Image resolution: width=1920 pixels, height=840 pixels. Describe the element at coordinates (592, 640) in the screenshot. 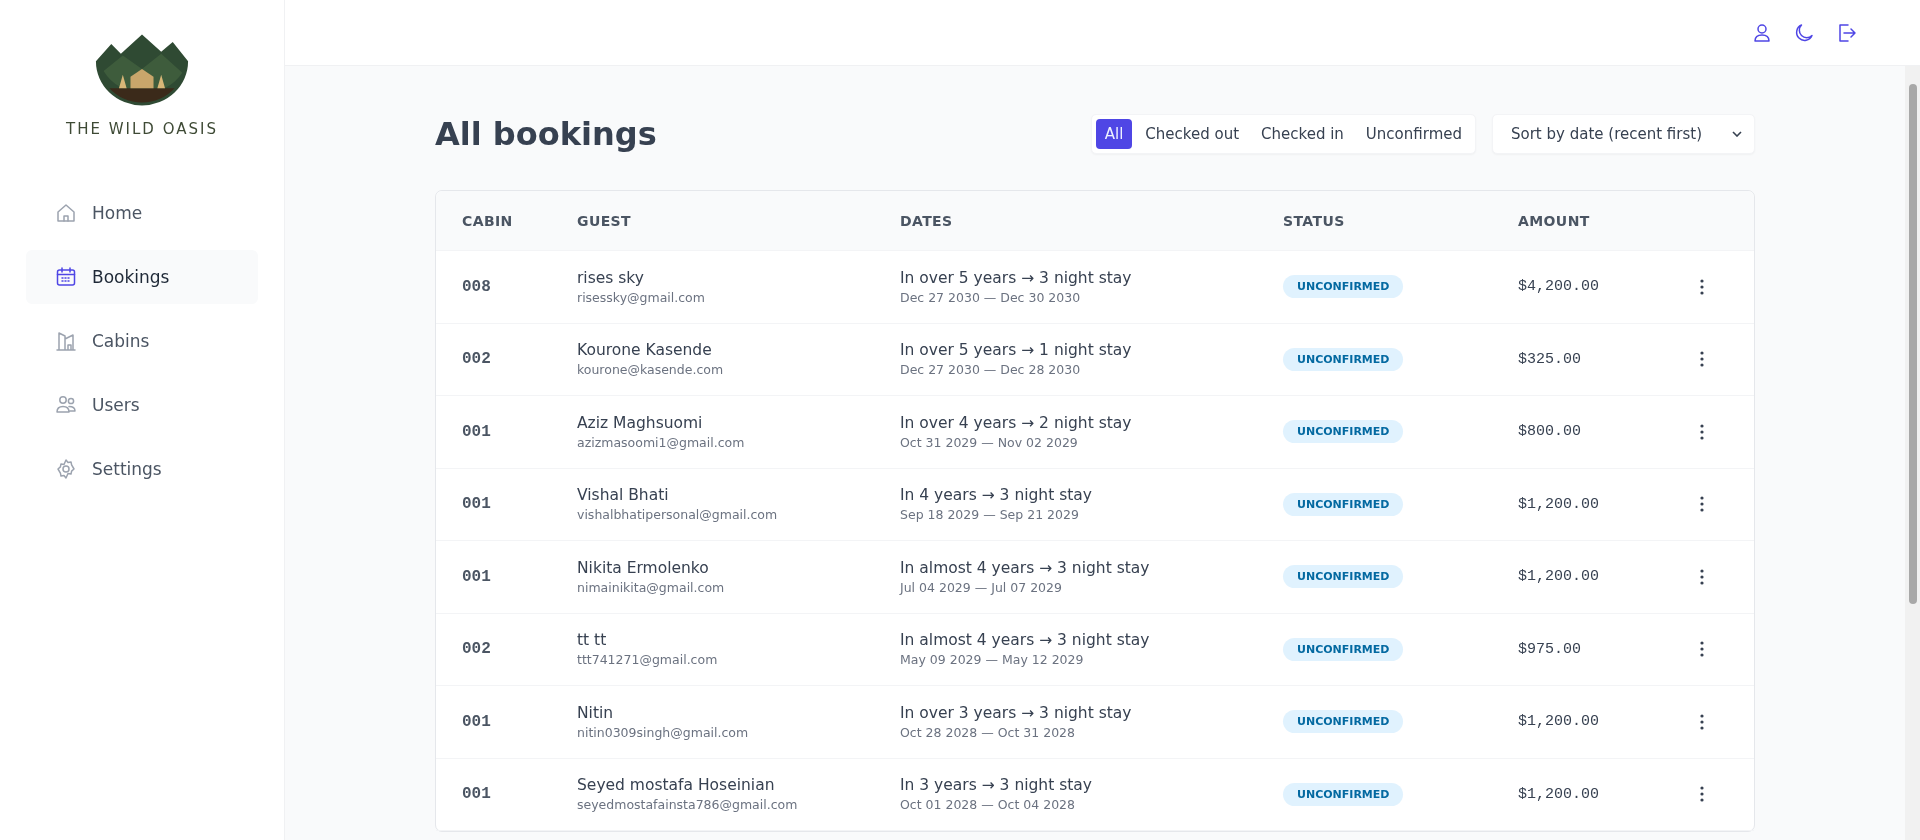

I see `guest-name: tt tt` at that location.